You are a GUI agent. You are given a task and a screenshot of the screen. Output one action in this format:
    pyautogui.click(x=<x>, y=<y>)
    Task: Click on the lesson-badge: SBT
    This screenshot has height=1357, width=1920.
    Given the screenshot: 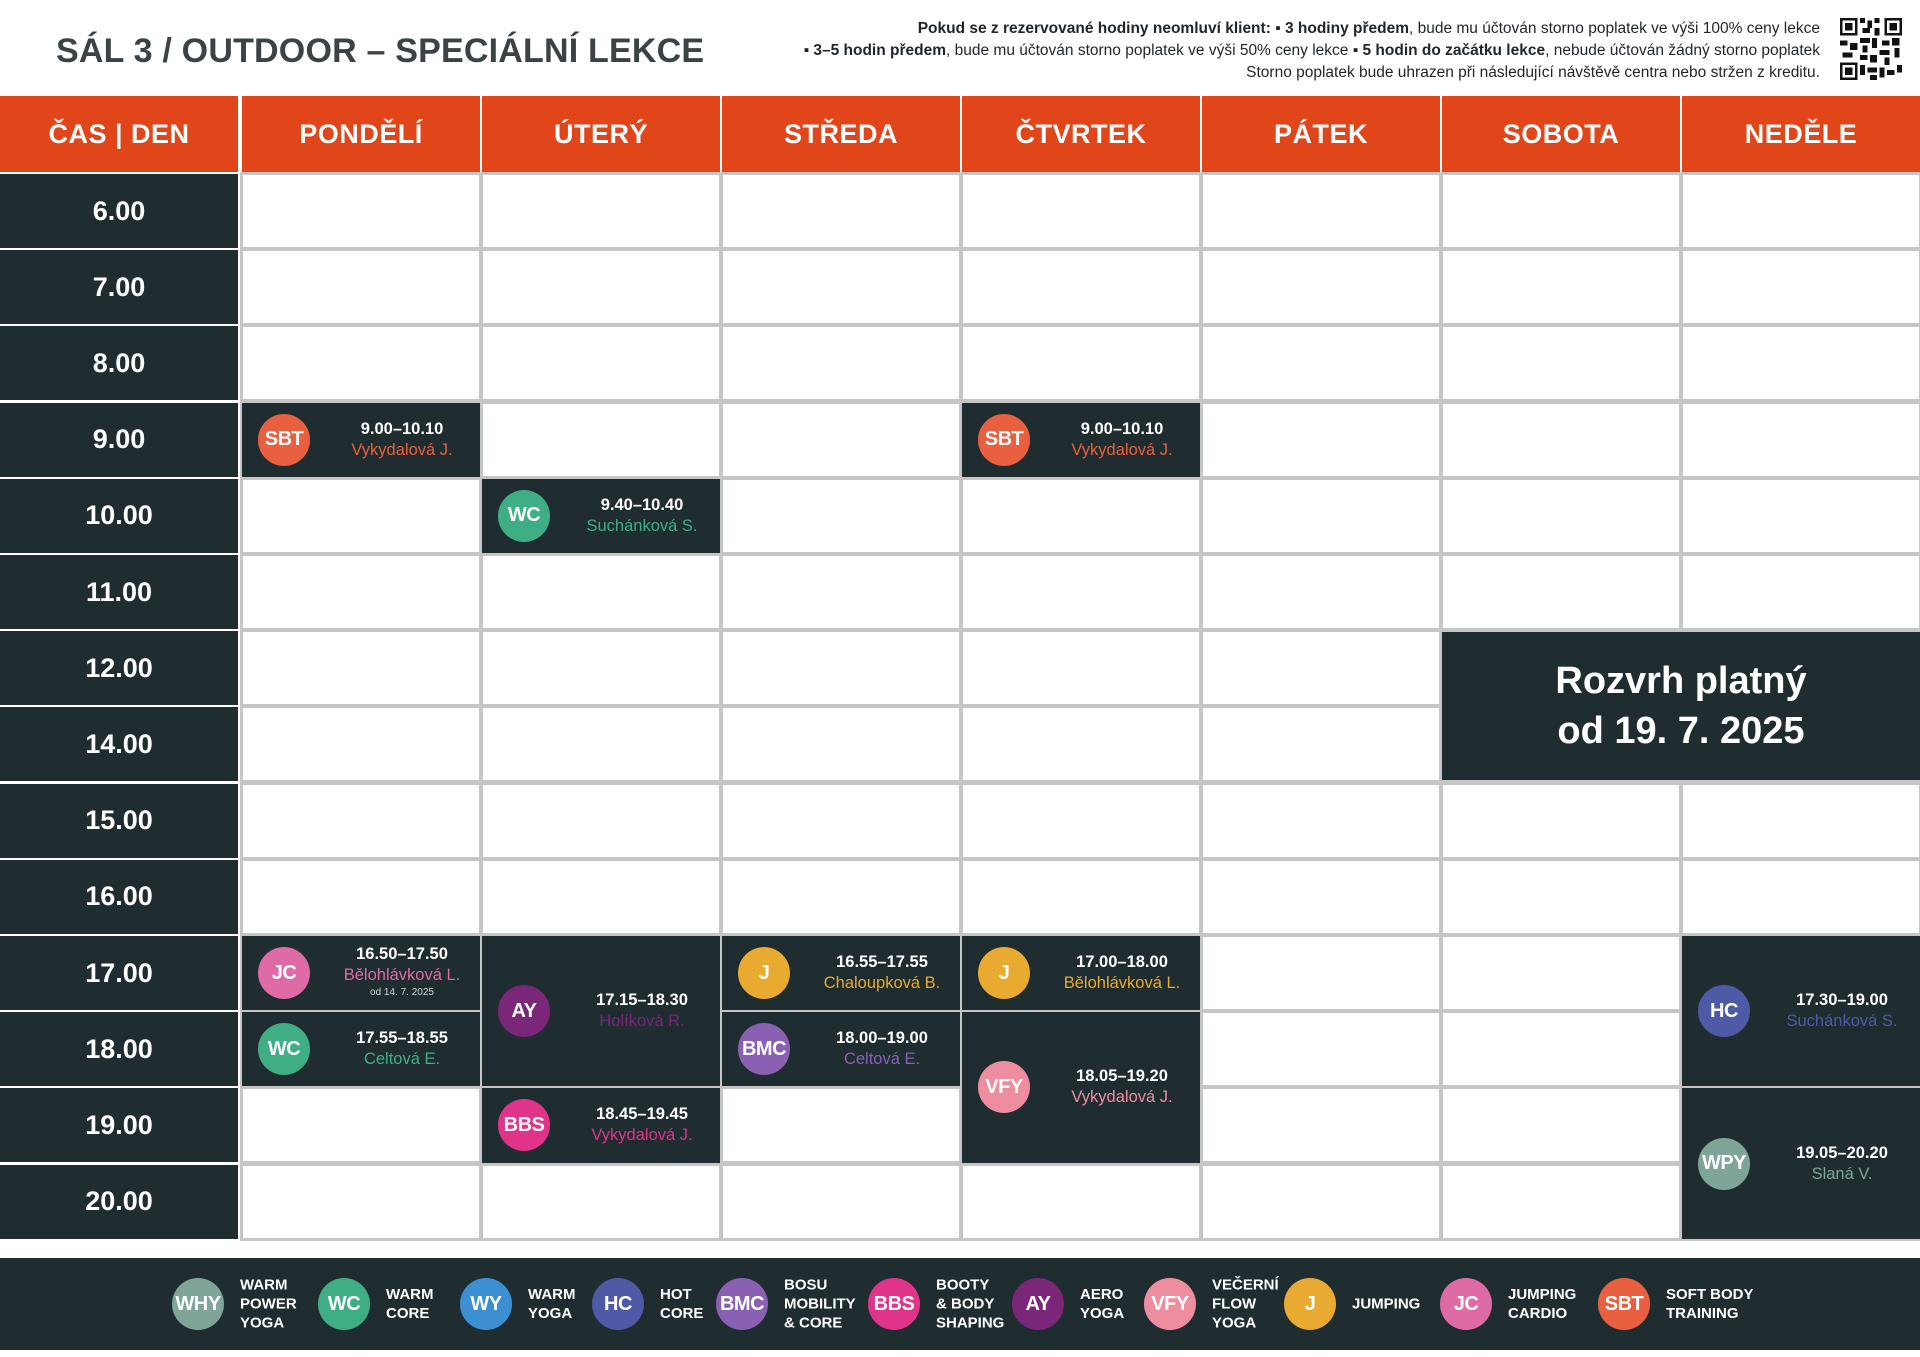 What is the action you would take?
    pyautogui.click(x=1004, y=439)
    